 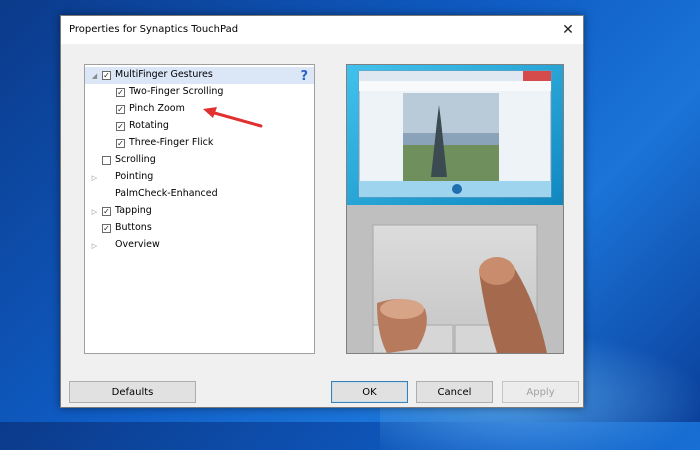 What do you see at coordinates (106, 160) in the screenshot?
I see `scrolling-checkbox` at bounding box center [106, 160].